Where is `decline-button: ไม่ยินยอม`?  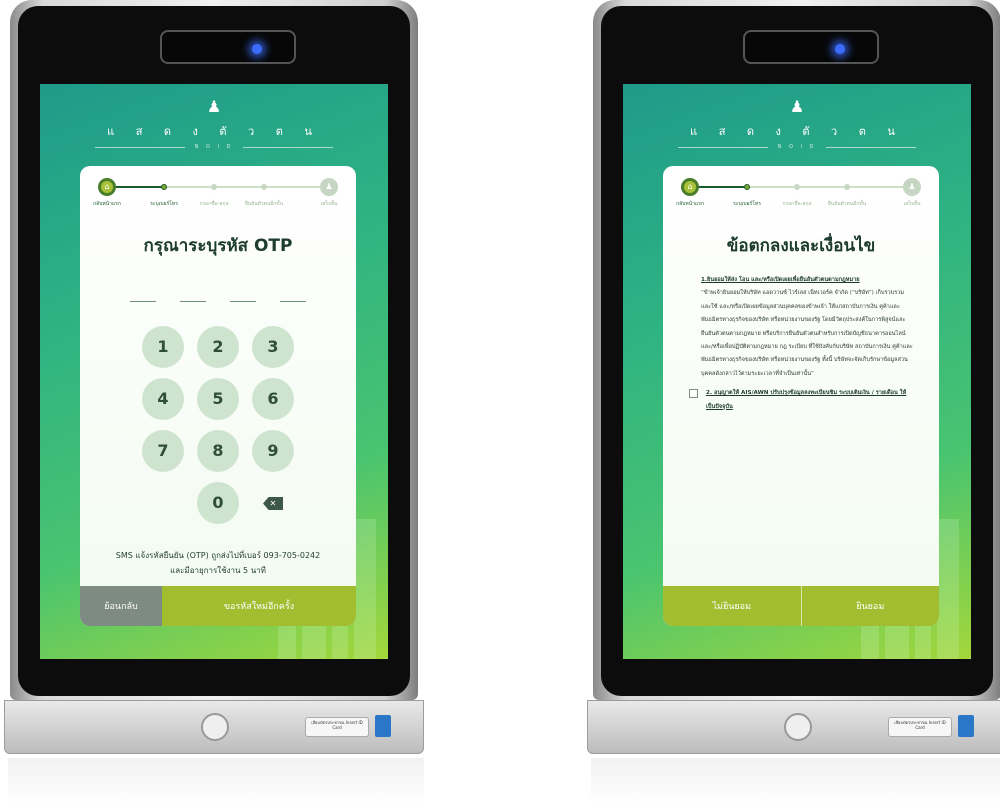
decline-button: ไม่ยินยอม is located at coordinates (732, 606).